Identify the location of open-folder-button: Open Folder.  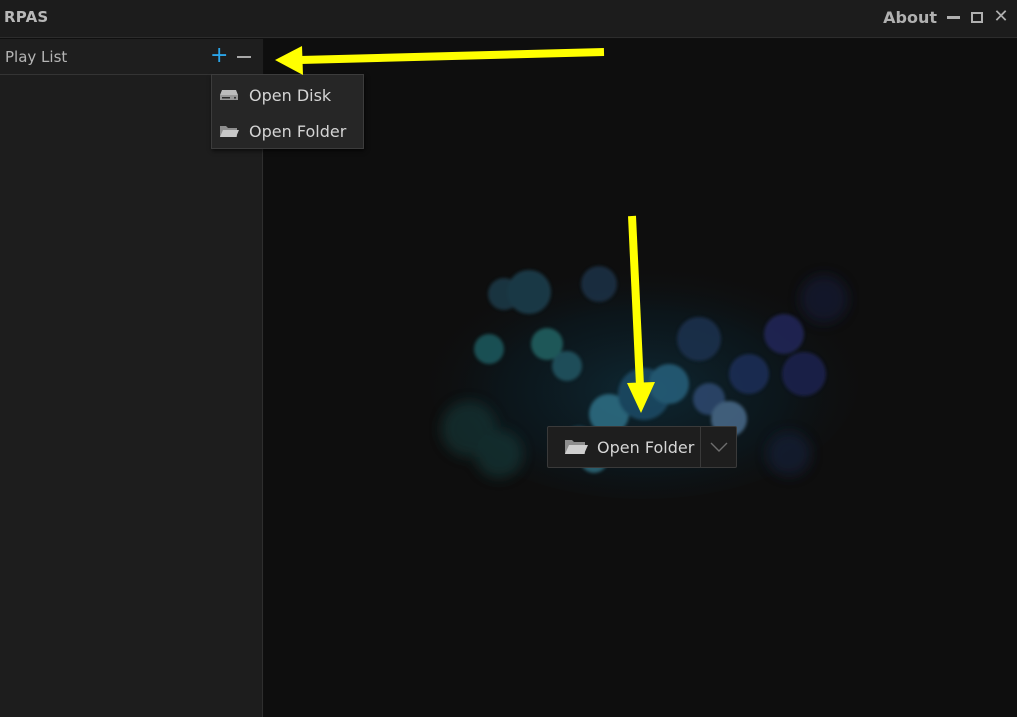
(624, 447).